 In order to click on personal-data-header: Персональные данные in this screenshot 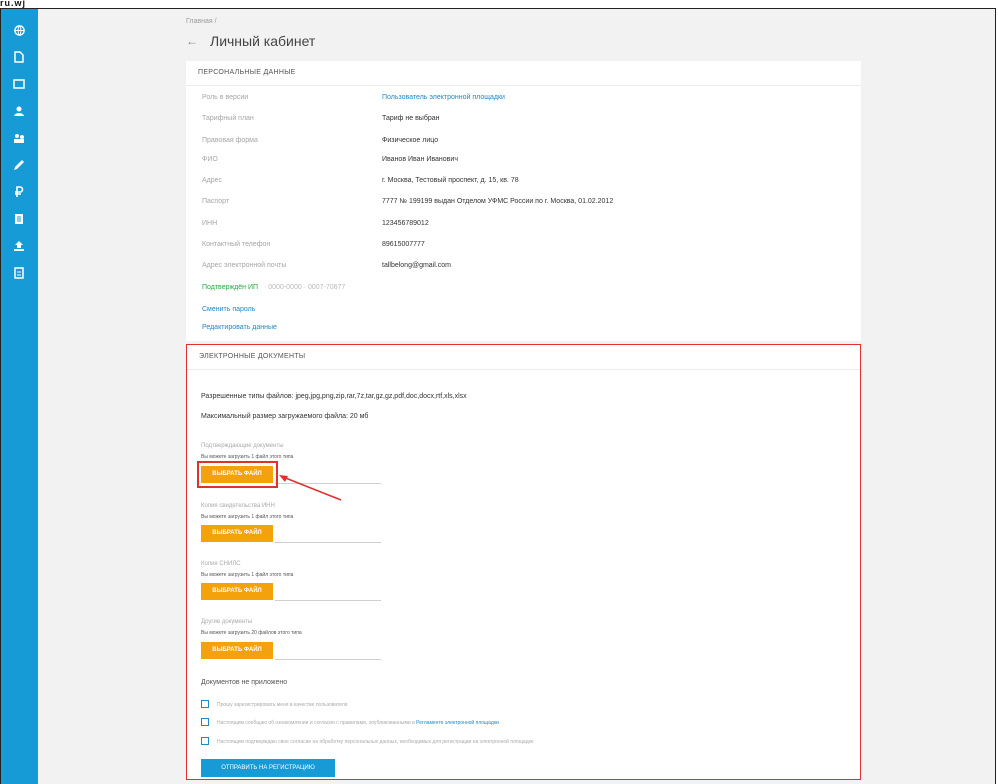, I will do `click(523, 73)`.